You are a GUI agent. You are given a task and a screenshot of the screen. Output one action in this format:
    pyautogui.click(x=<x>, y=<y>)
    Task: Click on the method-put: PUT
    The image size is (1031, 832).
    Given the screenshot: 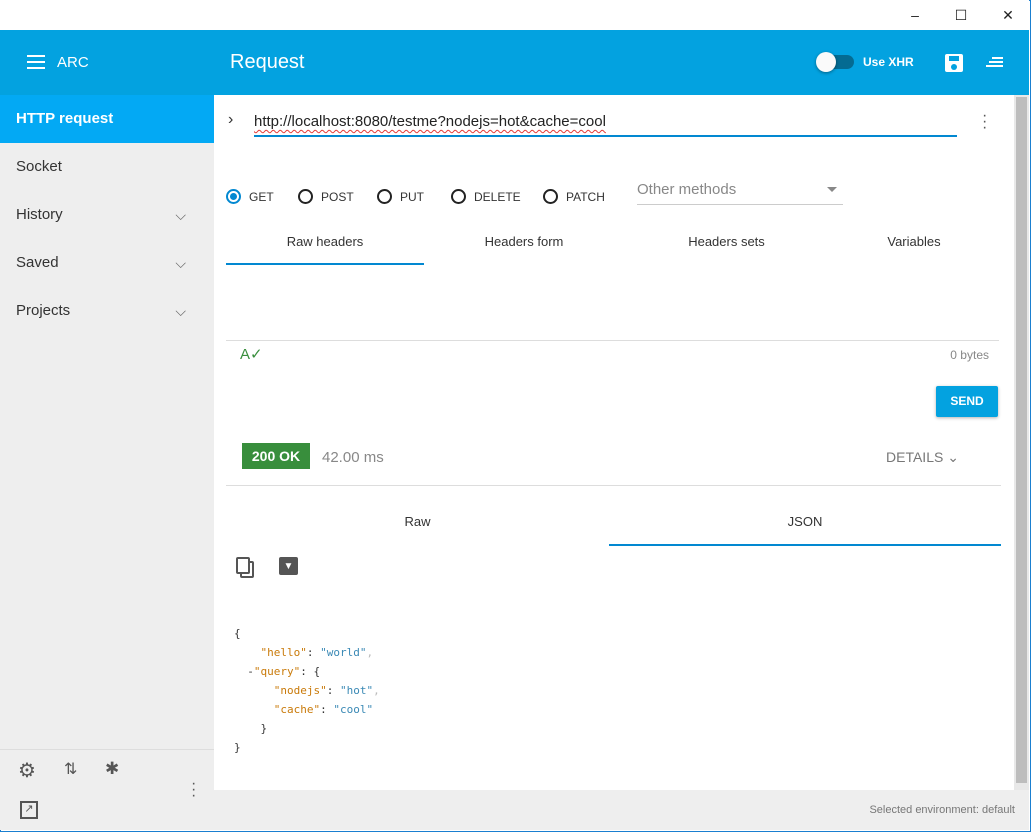 What is the action you would take?
    pyautogui.click(x=400, y=197)
    